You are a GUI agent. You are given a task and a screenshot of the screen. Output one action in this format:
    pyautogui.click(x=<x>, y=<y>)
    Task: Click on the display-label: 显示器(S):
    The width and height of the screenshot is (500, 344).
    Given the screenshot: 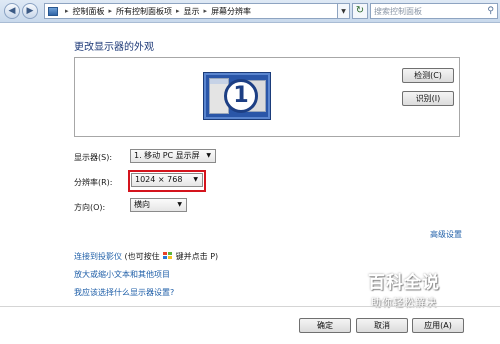 What is the action you would take?
    pyautogui.click(x=93, y=157)
    